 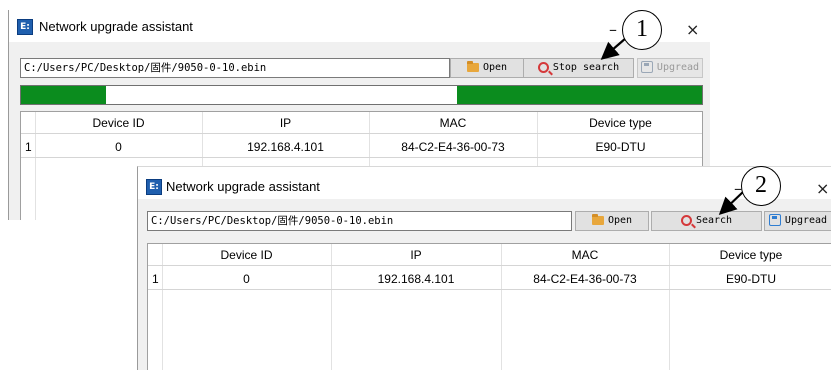 What do you see at coordinates (761, 186) in the screenshot?
I see `step-callout-2: 2` at bounding box center [761, 186].